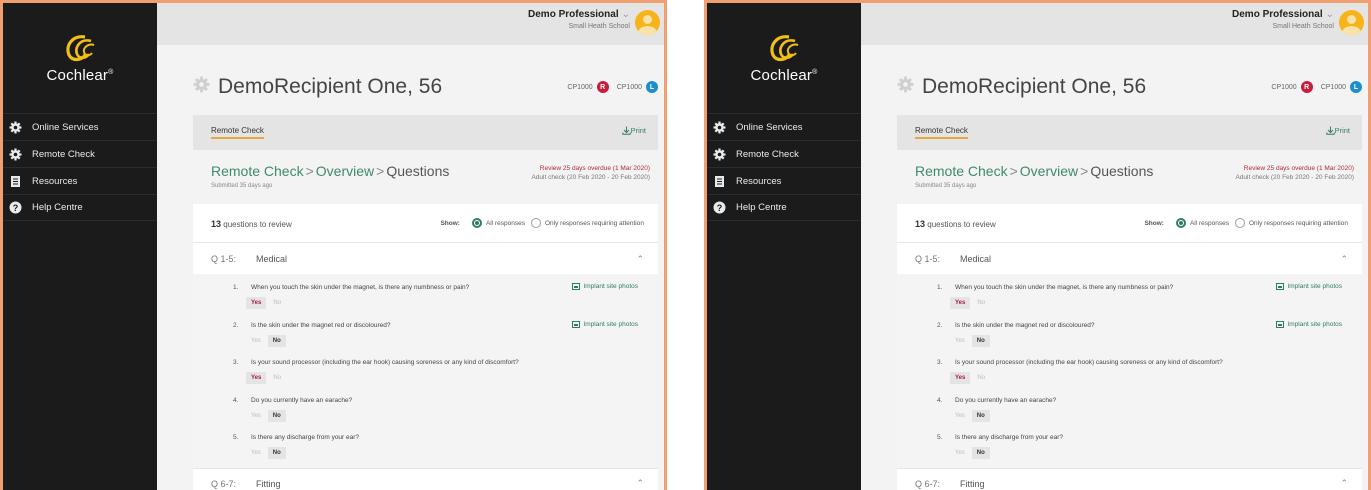  I want to click on sidebar-item-label: Remote Check, so click(63, 154).